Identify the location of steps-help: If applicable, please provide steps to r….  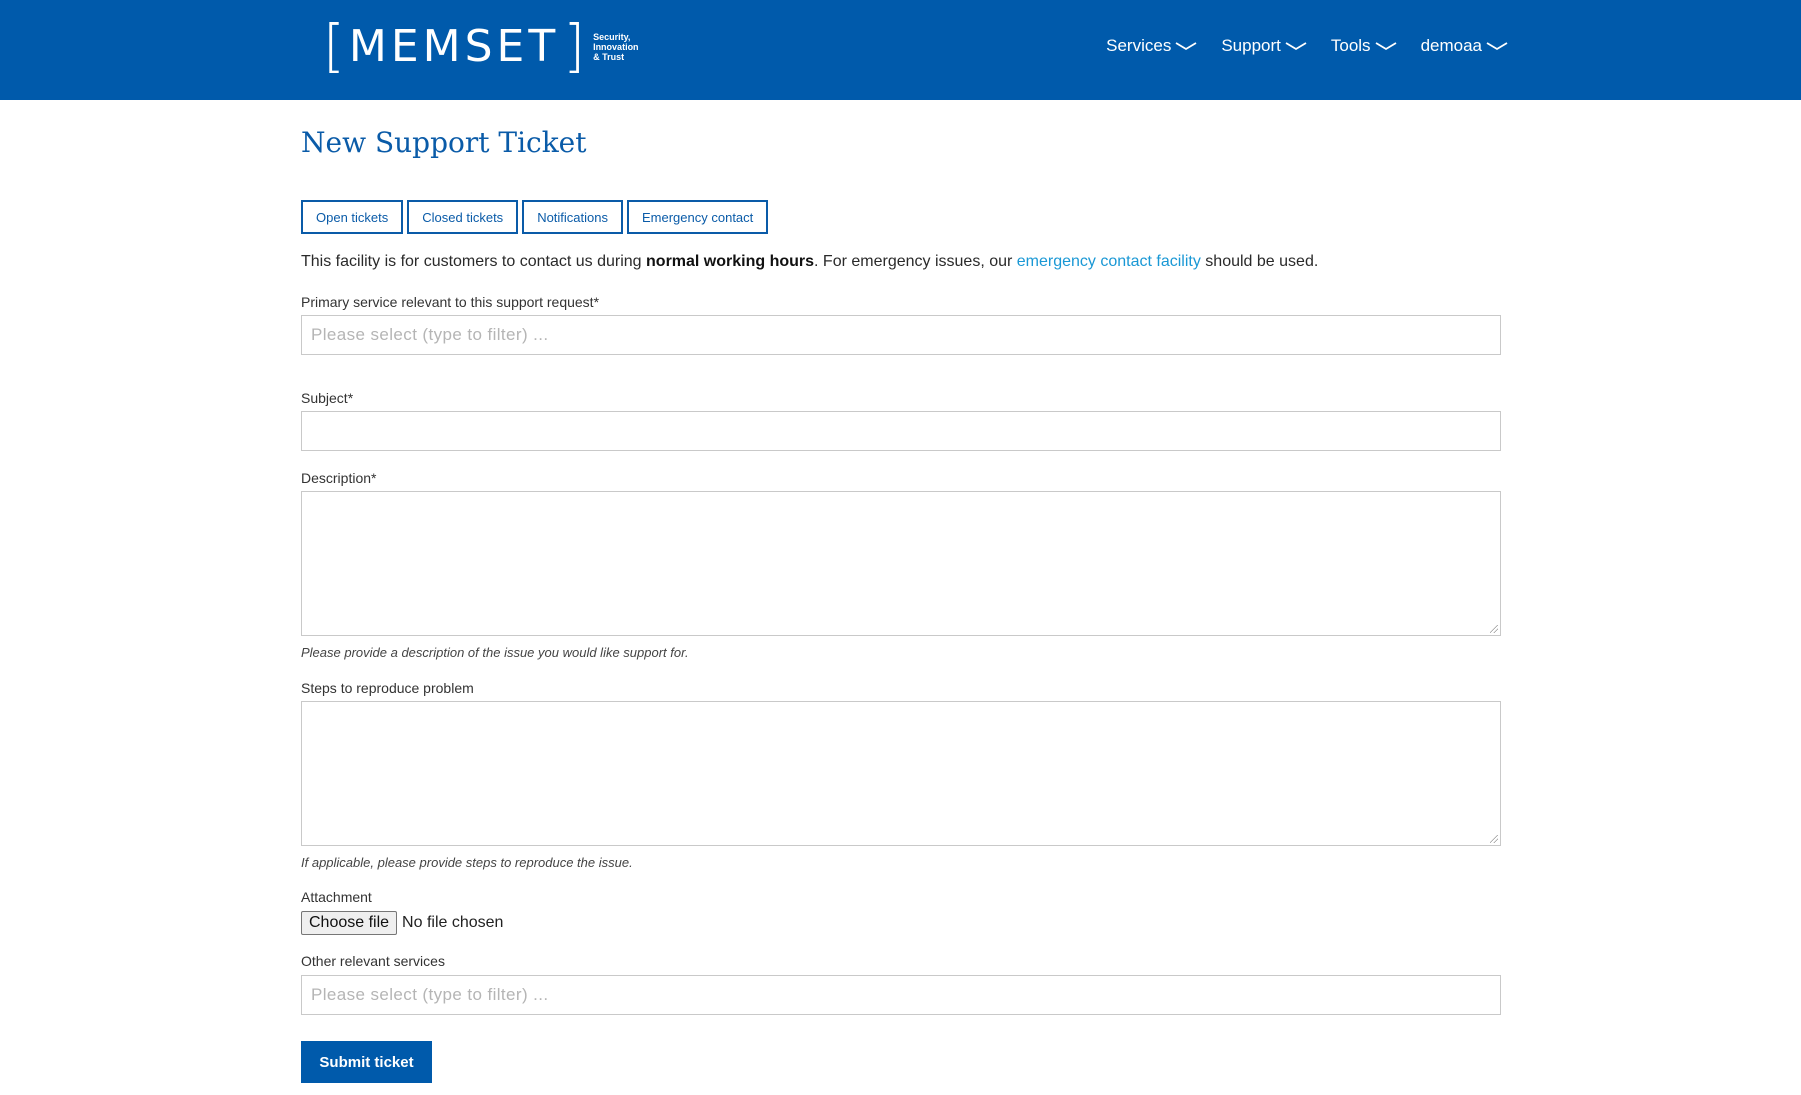
(467, 862).